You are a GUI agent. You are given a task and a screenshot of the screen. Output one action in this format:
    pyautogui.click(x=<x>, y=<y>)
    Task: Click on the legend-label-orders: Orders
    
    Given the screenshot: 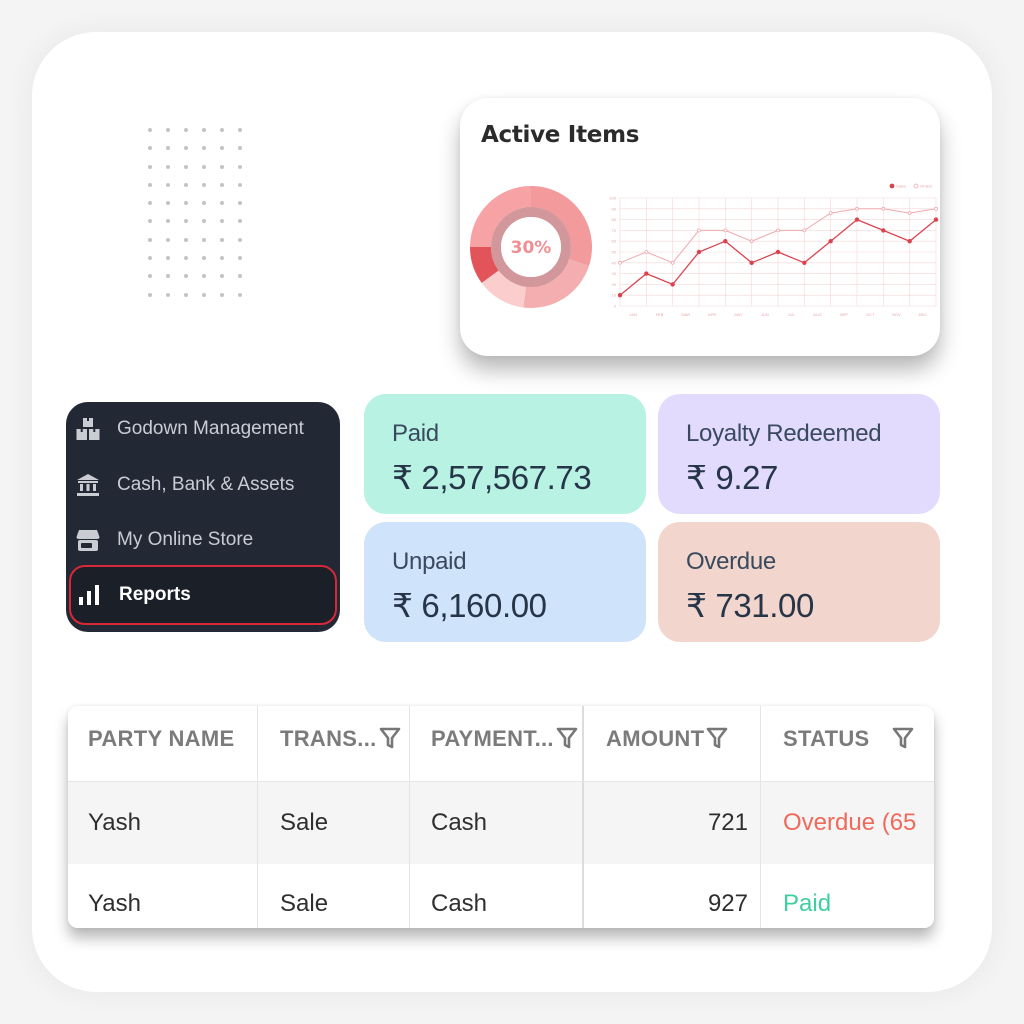 What is the action you would take?
    pyautogui.click(x=926, y=186)
    